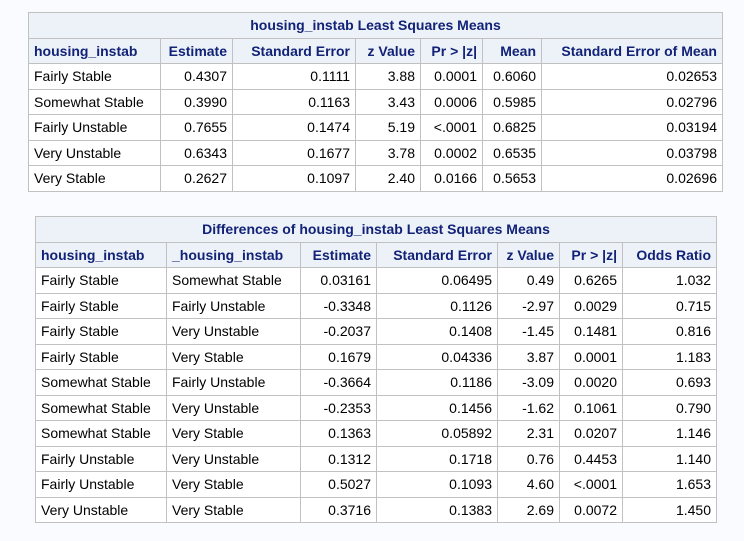  I want to click on table-cell: 0.6265, so click(591, 280).